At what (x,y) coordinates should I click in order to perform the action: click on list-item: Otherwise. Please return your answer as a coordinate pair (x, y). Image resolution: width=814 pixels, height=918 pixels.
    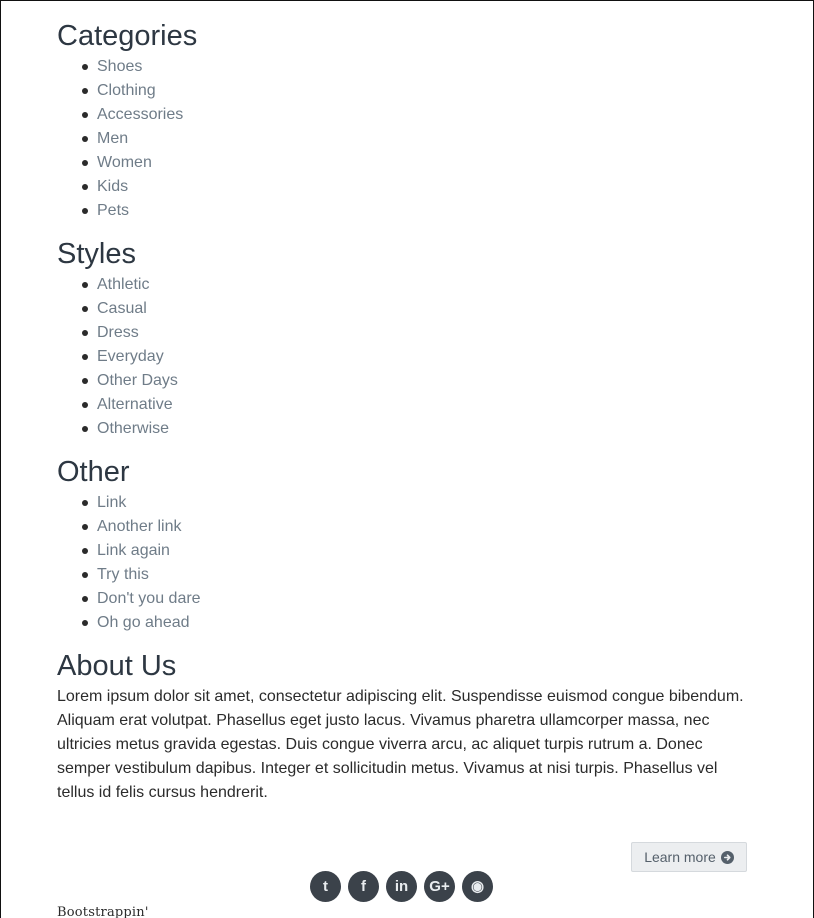
    Looking at the image, I should click on (419, 429).